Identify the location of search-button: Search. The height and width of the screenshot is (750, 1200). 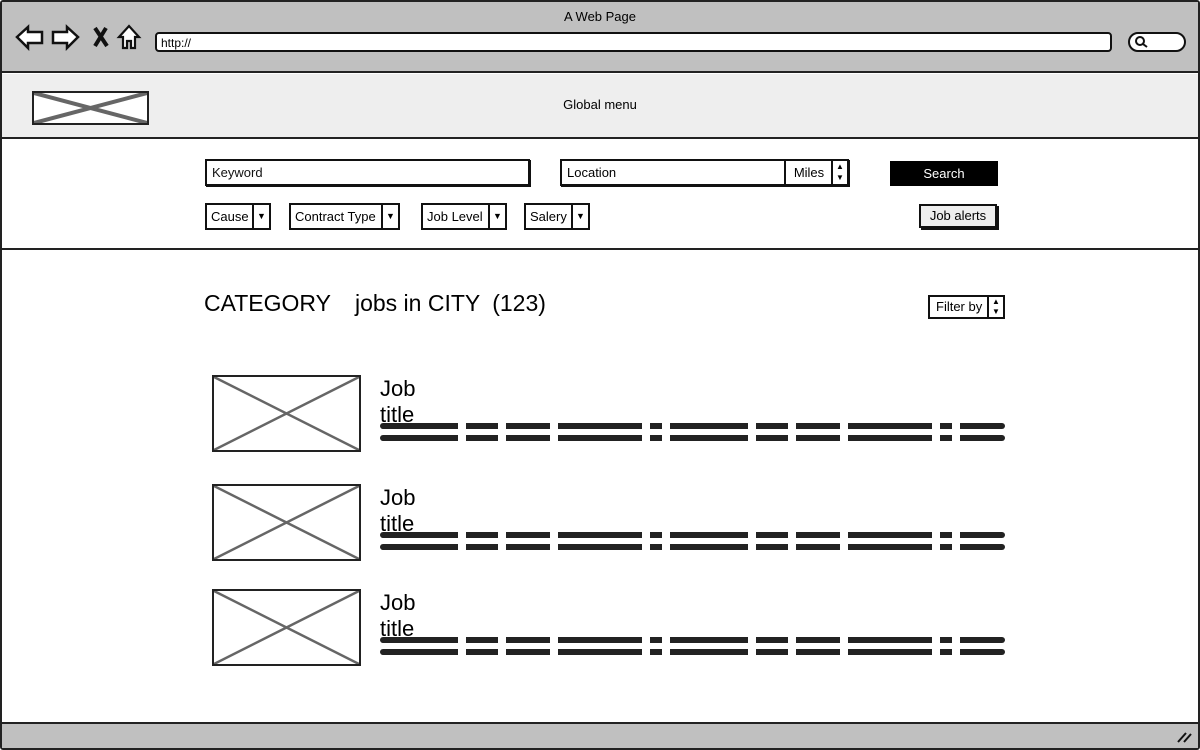
(944, 173).